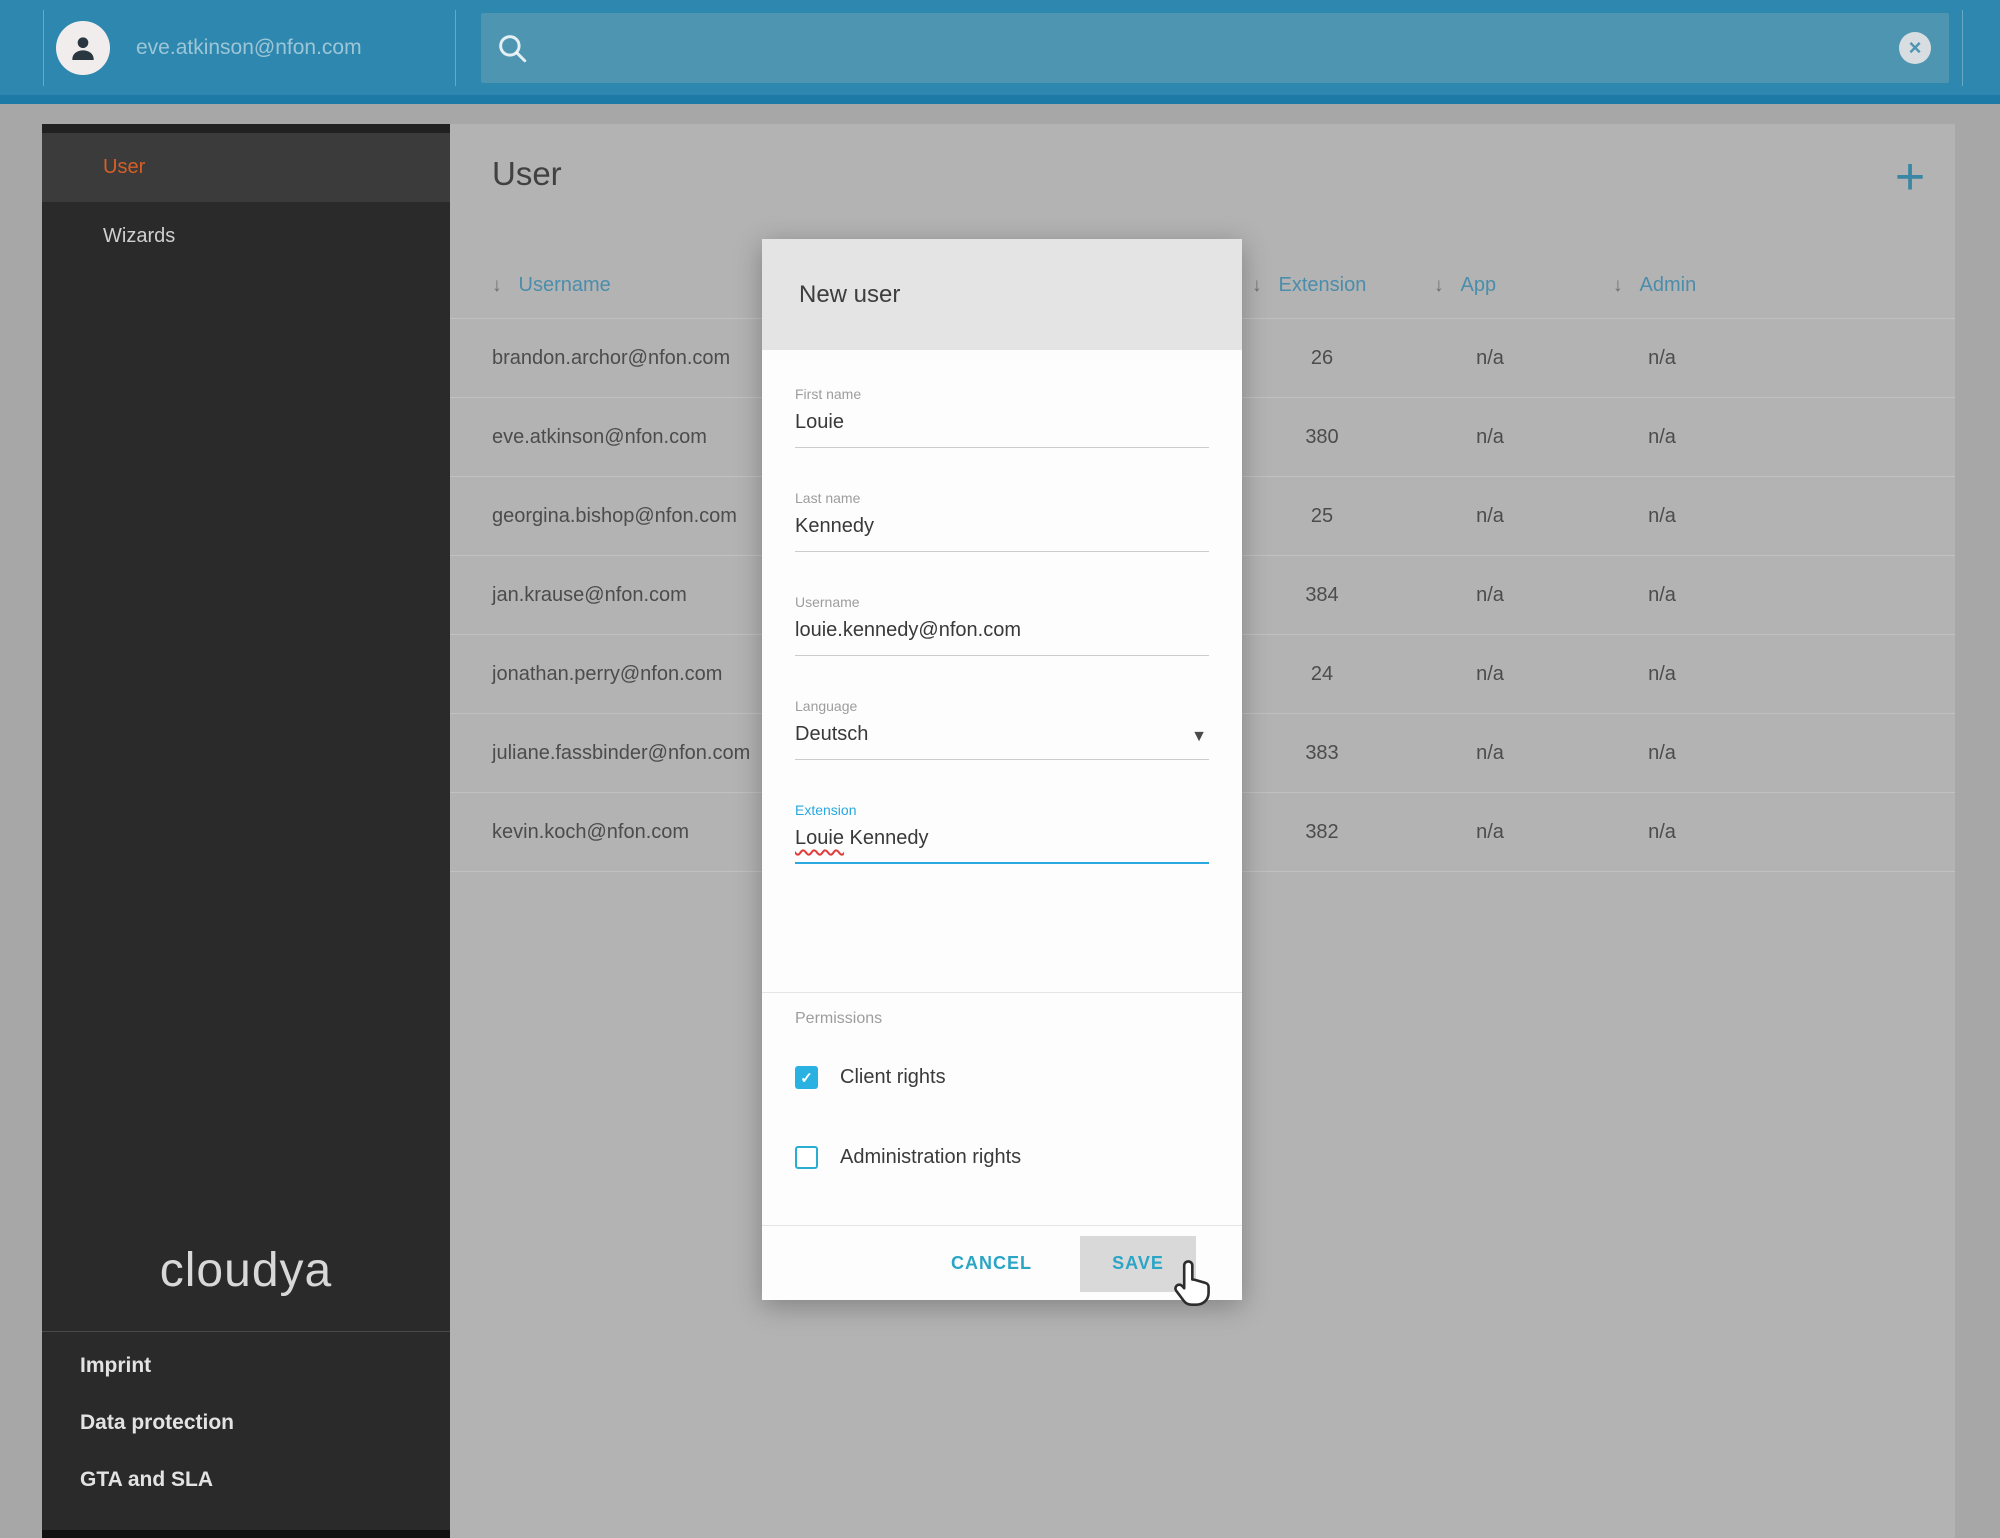 The height and width of the screenshot is (1538, 2000). What do you see at coordinates (826, 810) in the screenshot?
I see `field-label: Extension` at bounding box center [826, 810].